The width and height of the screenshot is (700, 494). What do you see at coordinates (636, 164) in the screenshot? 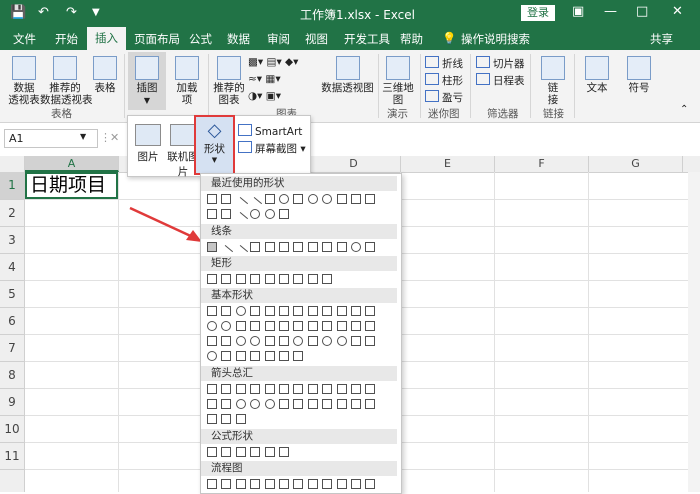
I see `column-header: G` at bounding box center [636, 164].